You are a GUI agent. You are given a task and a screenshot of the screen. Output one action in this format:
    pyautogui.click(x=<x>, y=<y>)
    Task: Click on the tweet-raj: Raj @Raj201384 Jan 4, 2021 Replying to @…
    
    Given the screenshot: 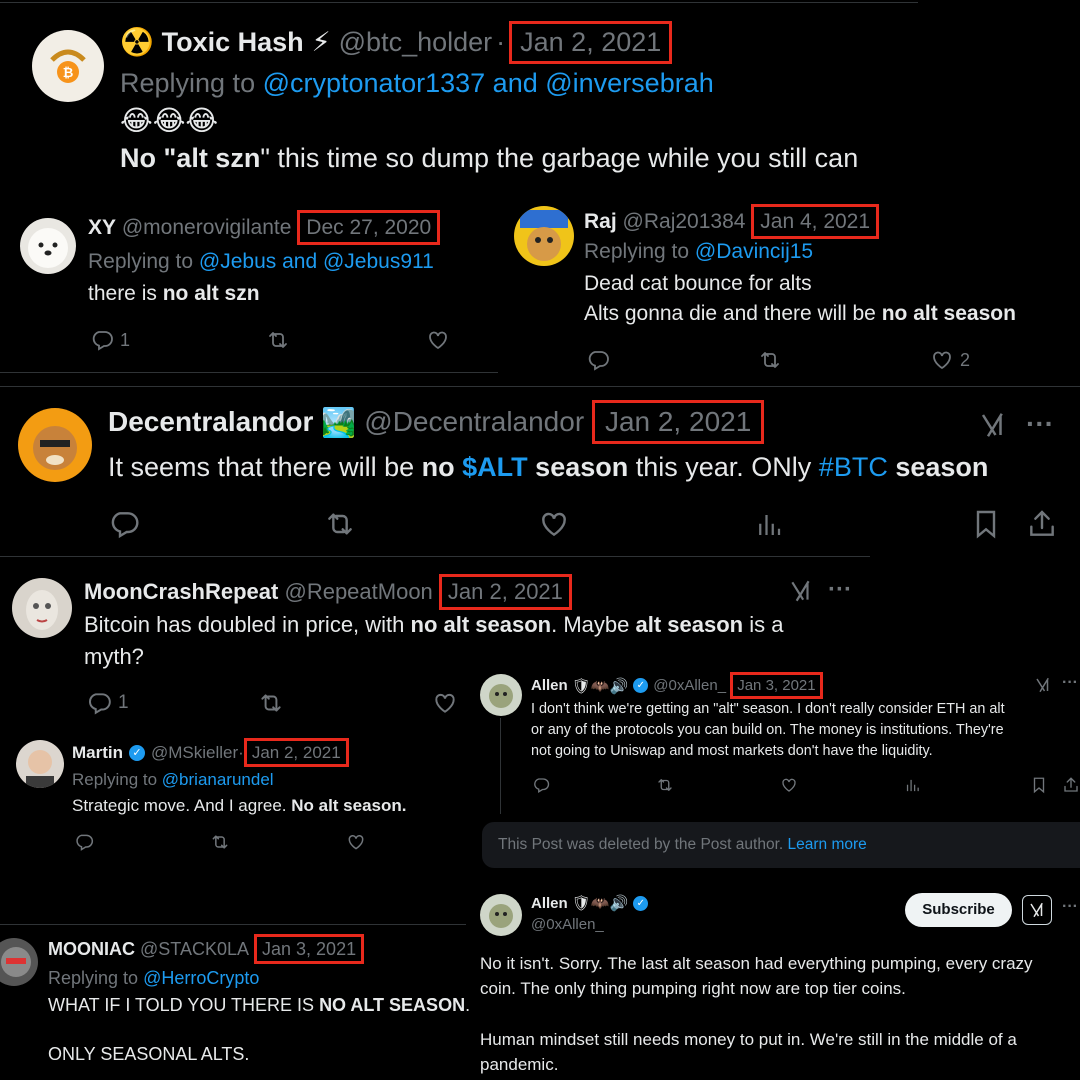 What is the action you would take?
    pyautogui.click(x=790, y=288)
    